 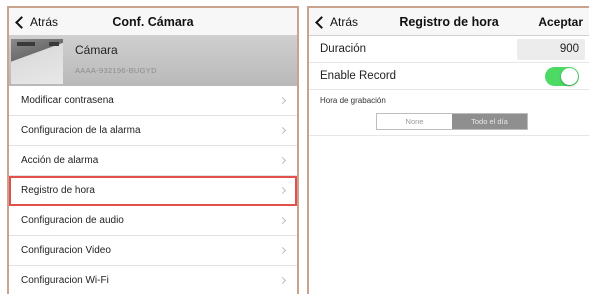 What do you see at coordinates (153, 101) in the screenshot?
I see `settings-item-modificar-contrasena: Modificar contrasena` at bounding box center [153, 101].